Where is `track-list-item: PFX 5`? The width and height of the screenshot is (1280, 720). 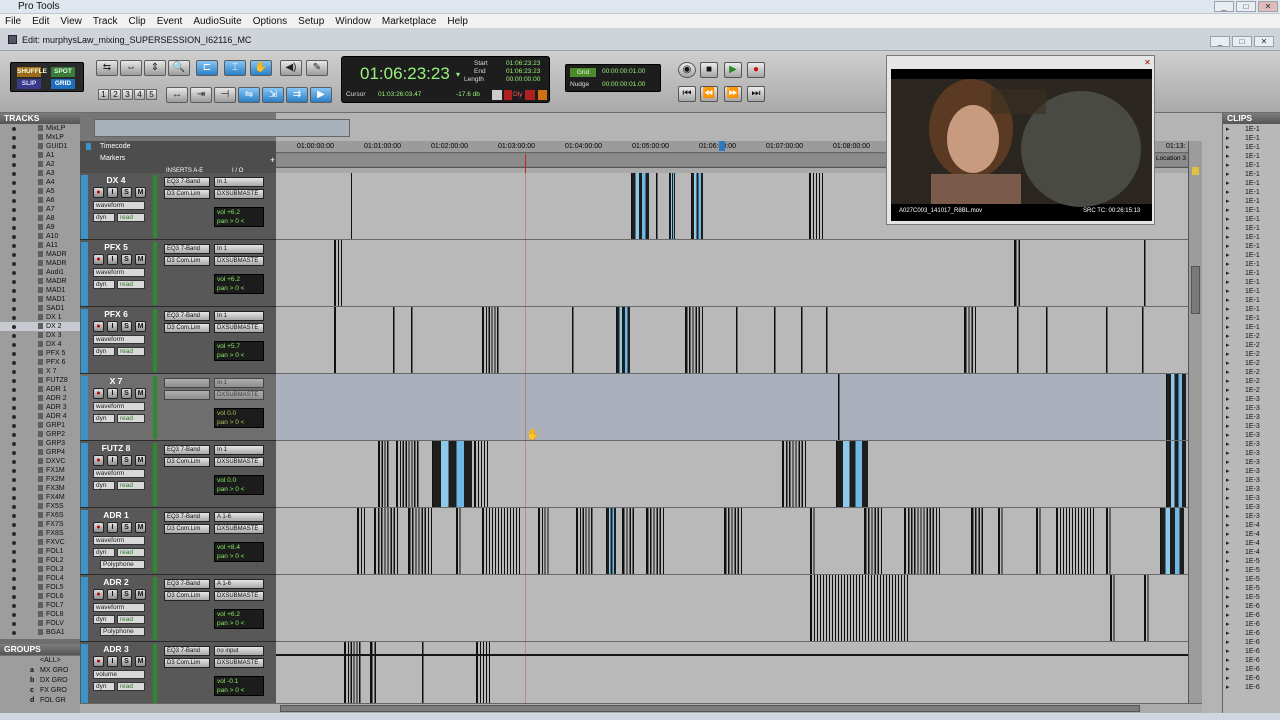 track-list-item: PFX 5 is located at coordinates (40, 353).